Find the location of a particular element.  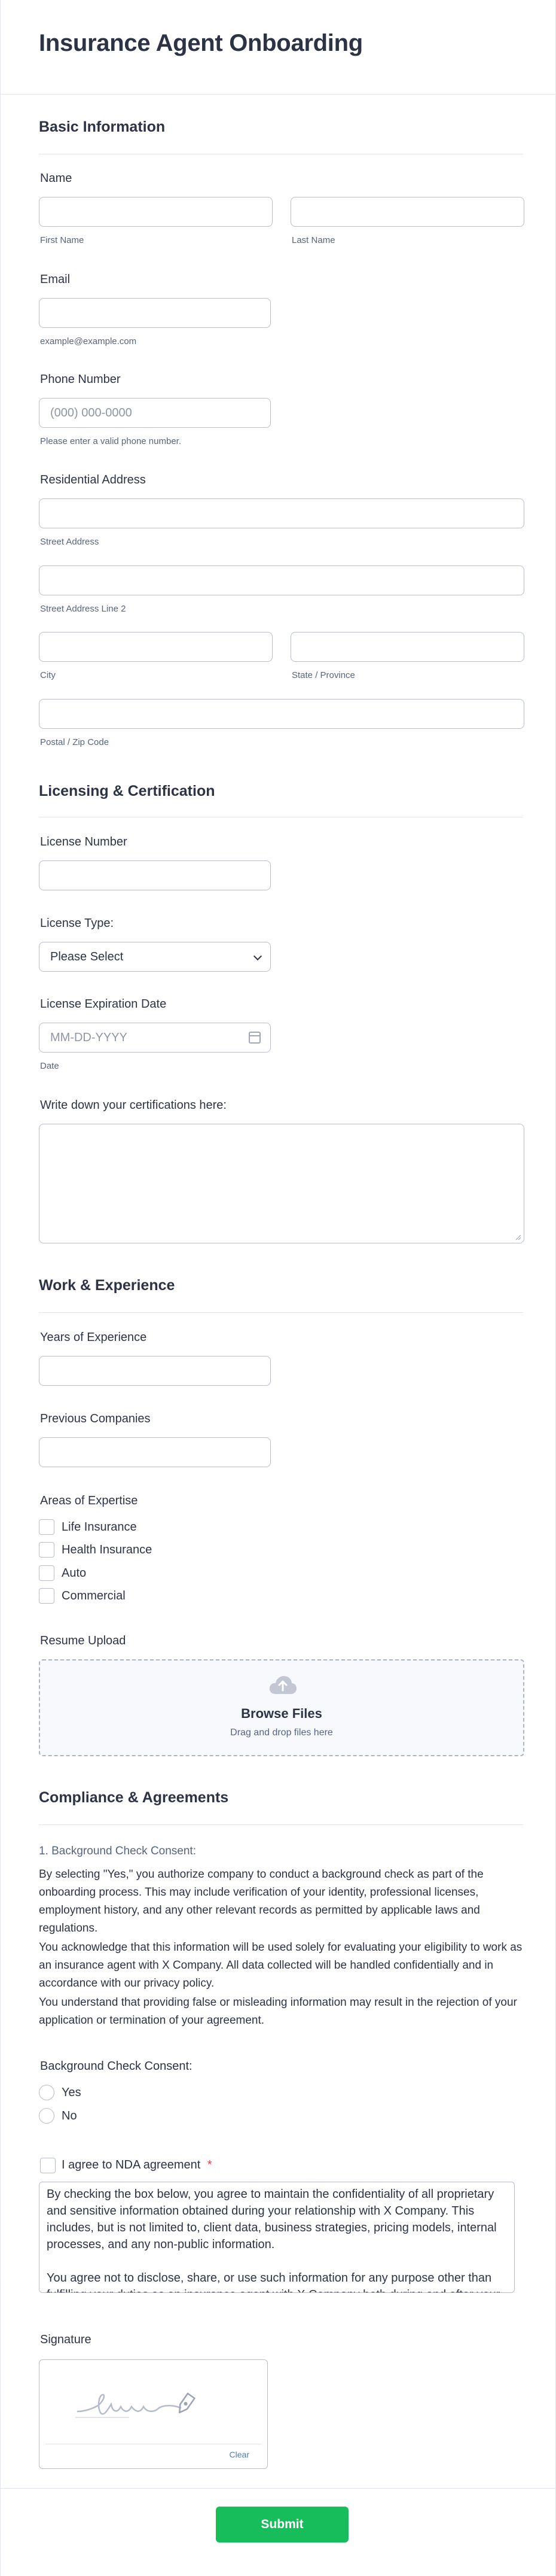

radio-yes is located at coordinates (47, 2092).